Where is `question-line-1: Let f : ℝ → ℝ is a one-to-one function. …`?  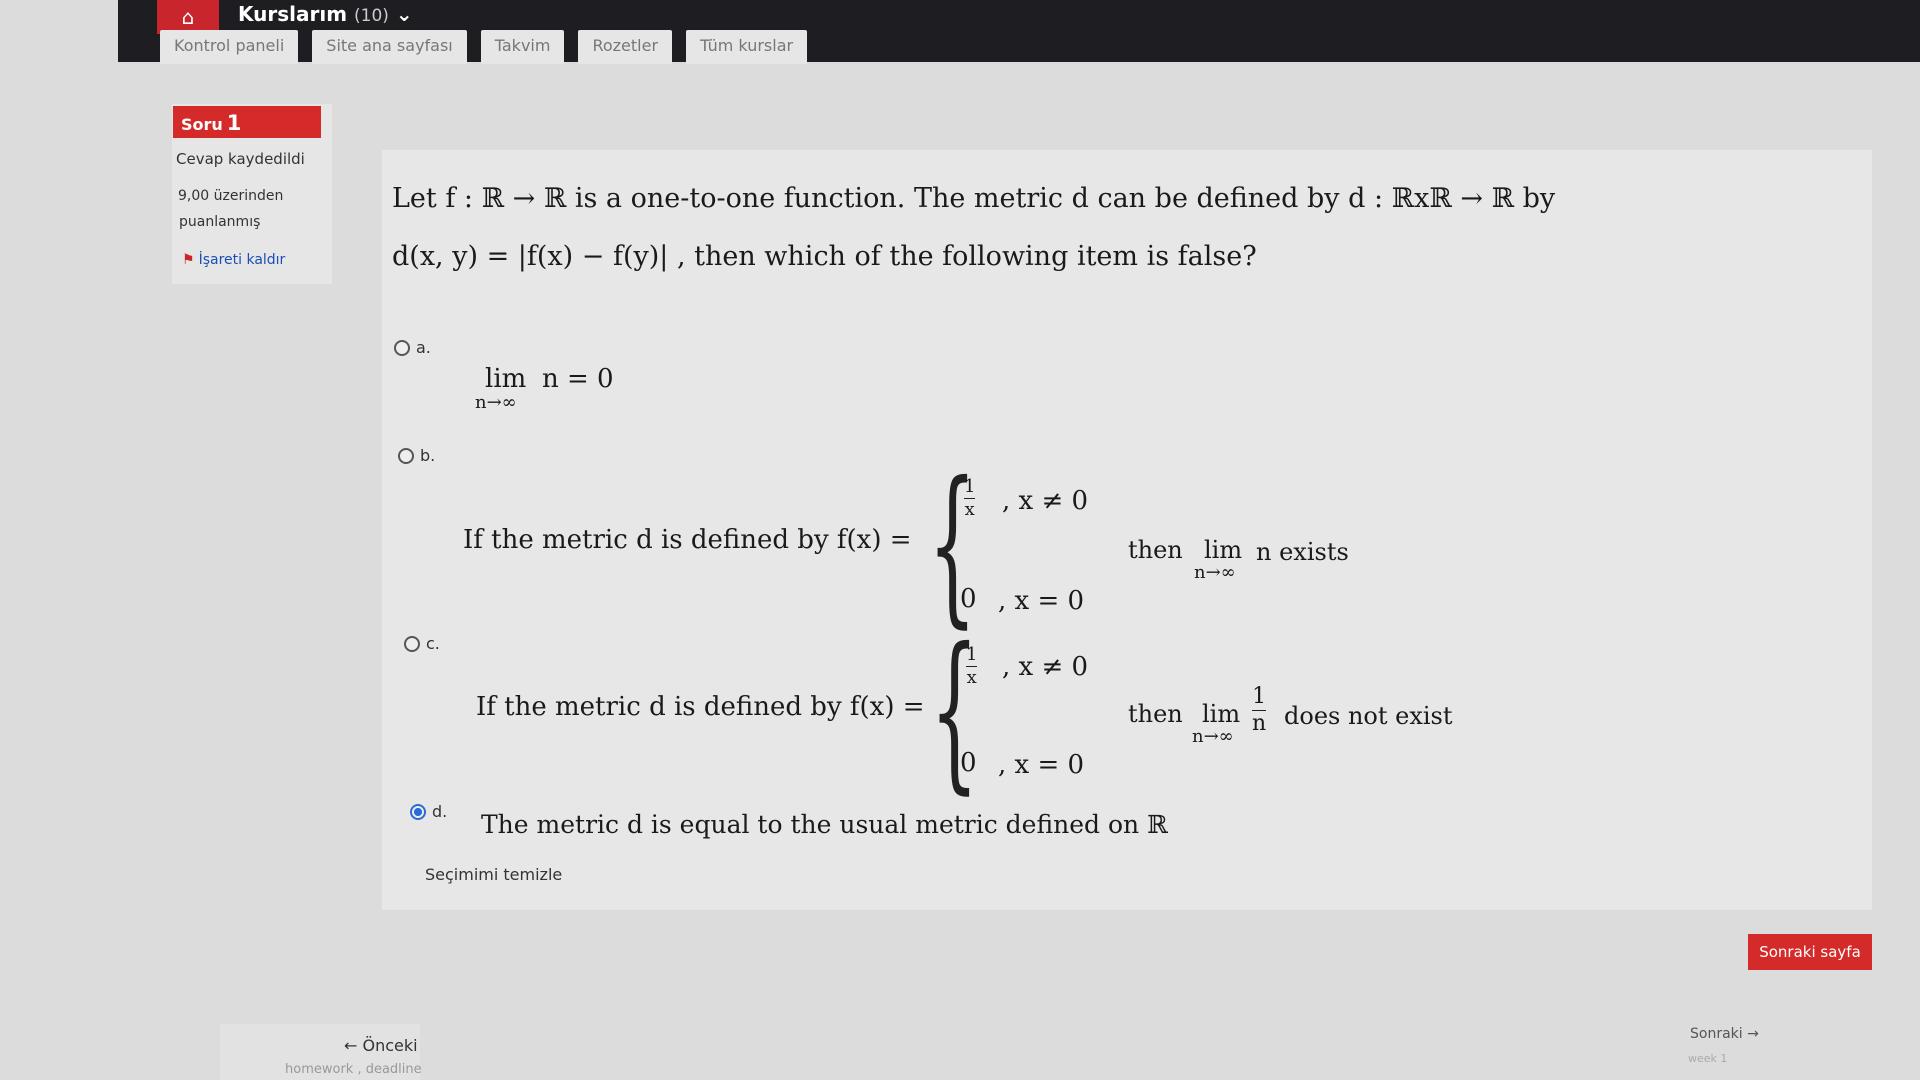 question-line-1: Let f : ℝ → ℝ is a one-to-one function. … is located at coordinates (974, 198).